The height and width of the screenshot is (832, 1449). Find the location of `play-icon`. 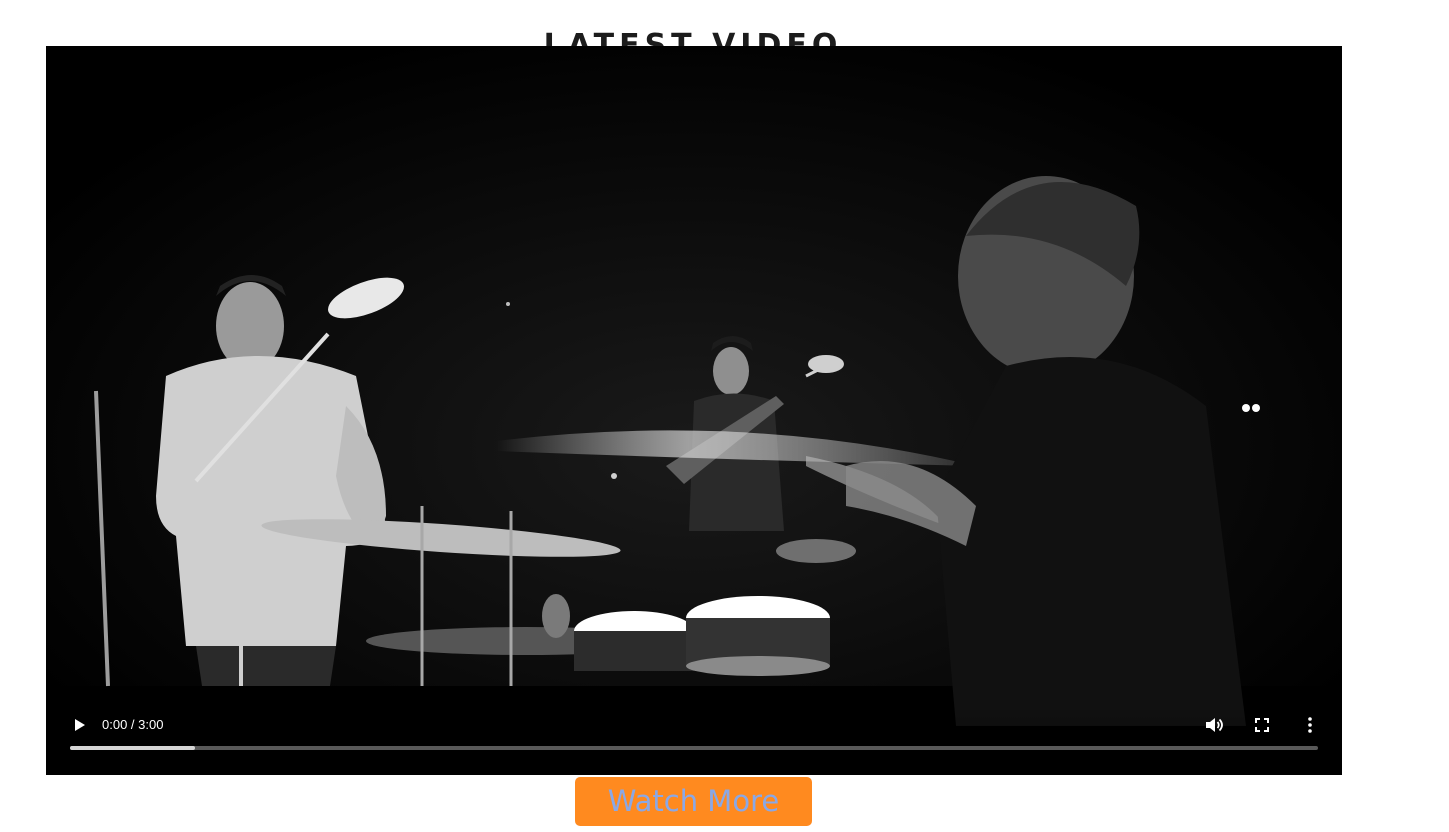

play-icon is located at coordinates (79, 725).